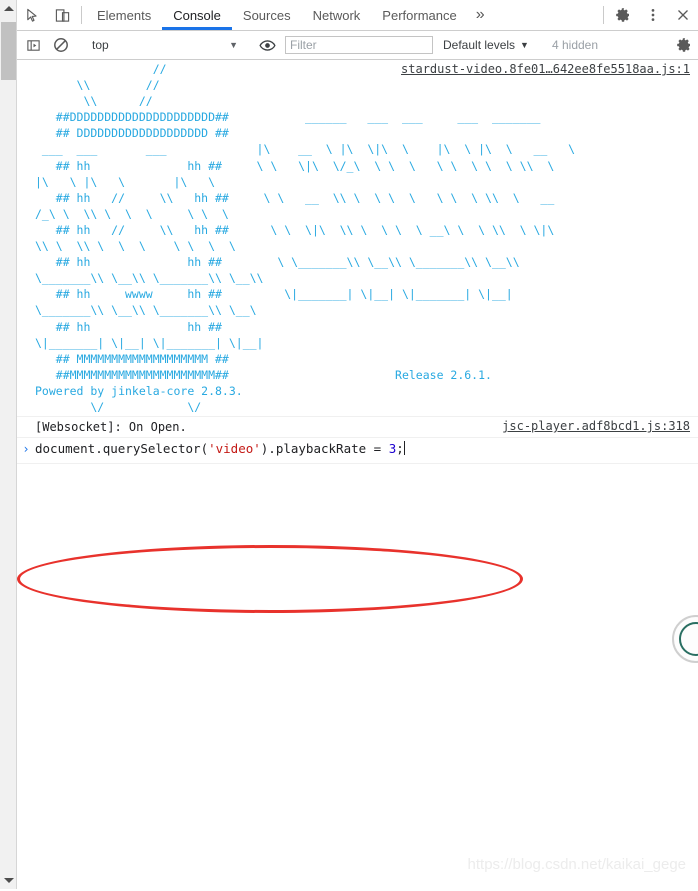 The image size is (698, 891). I want to click on more-tabs-button: », so click(480, 15).